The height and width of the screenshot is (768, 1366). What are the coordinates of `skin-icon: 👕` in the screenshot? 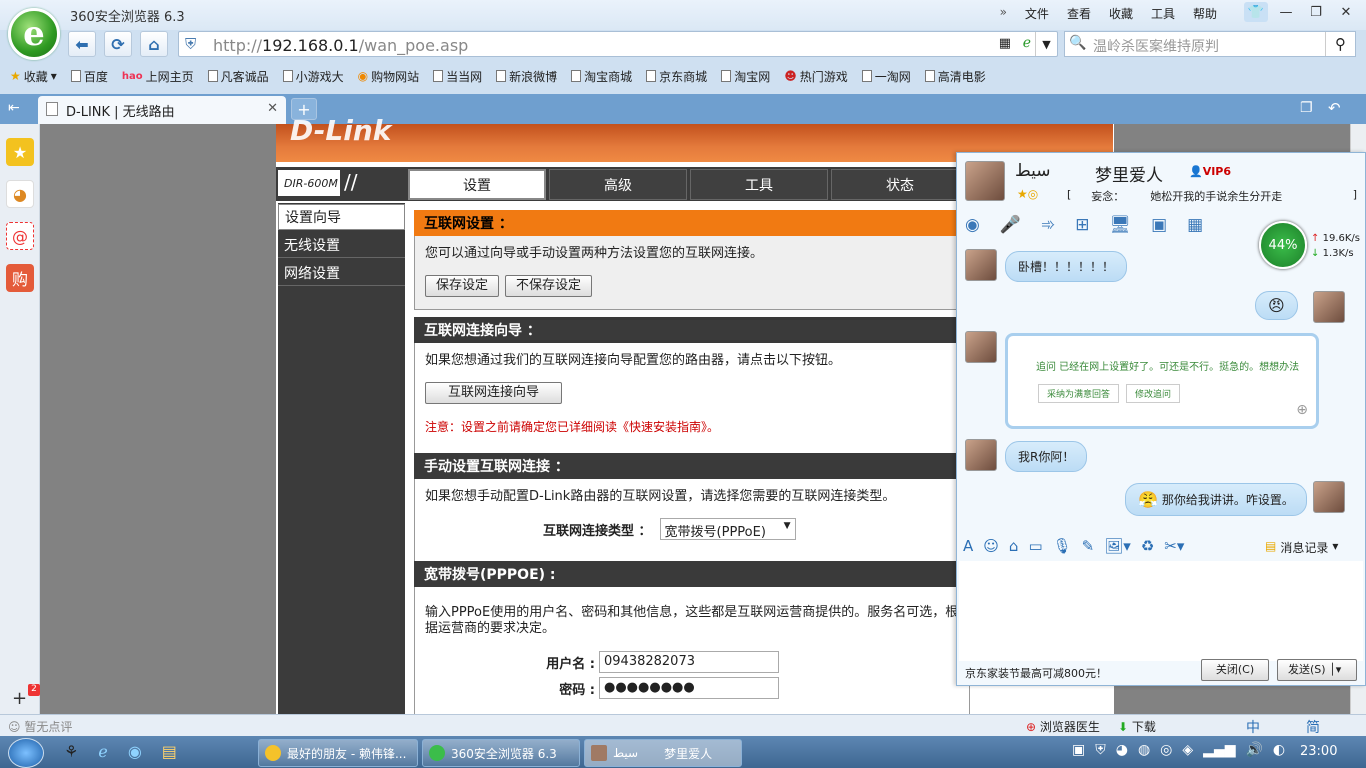 It's located at (1256, 12).